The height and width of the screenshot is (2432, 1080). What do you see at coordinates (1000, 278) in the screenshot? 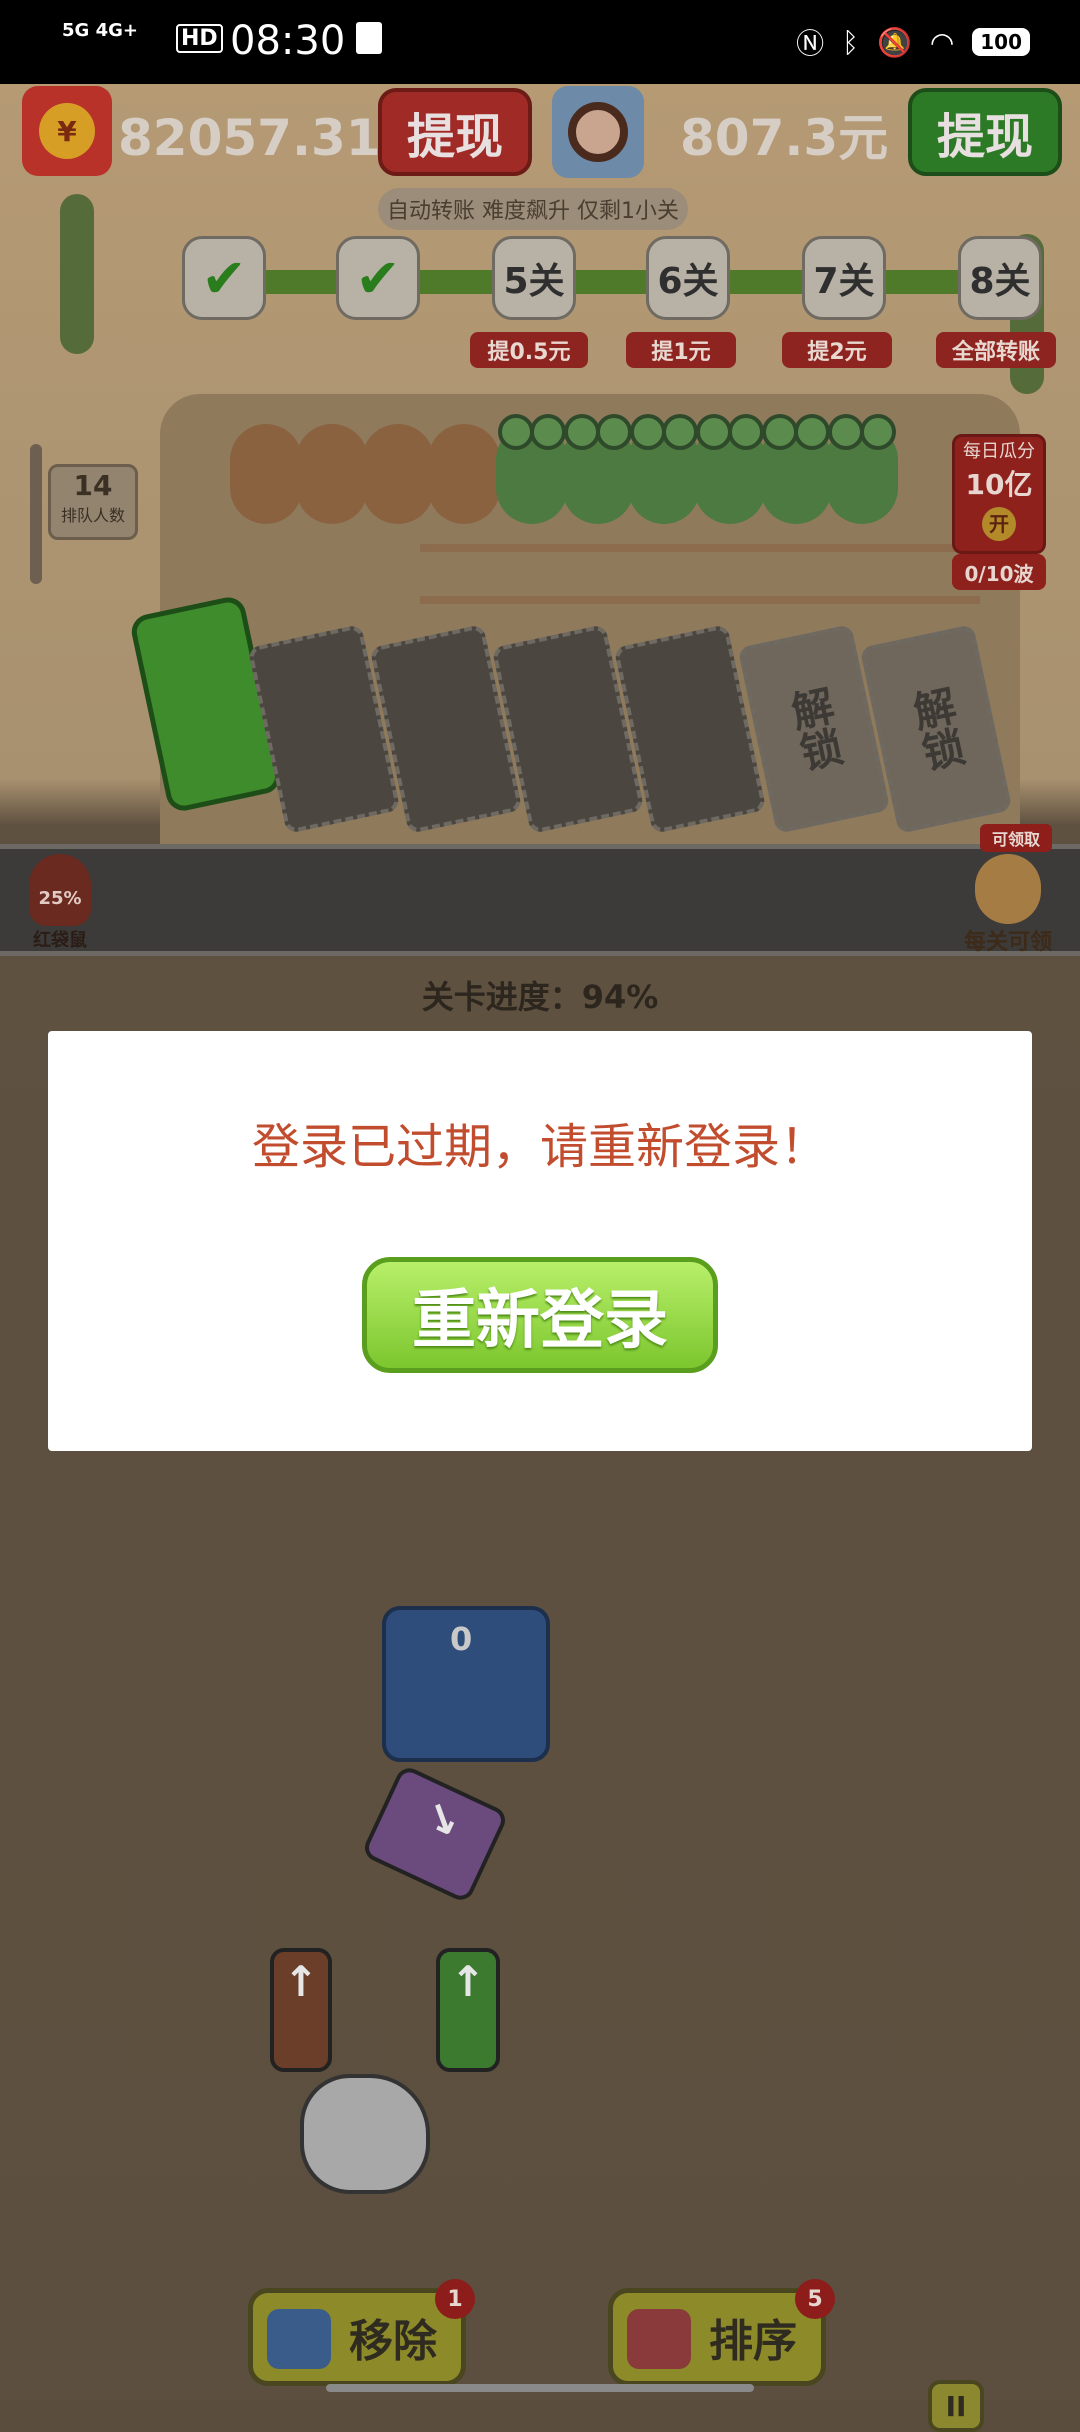
I see `level-node-8: 8关` at bounding box center [1000, 278].